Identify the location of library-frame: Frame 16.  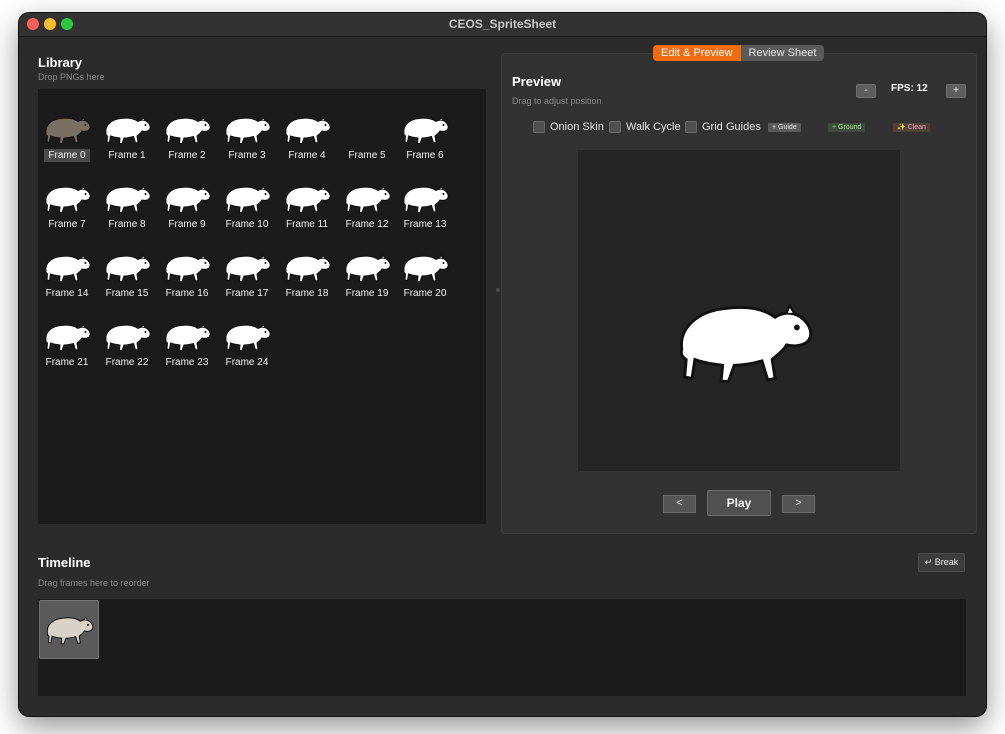
(187, 278).